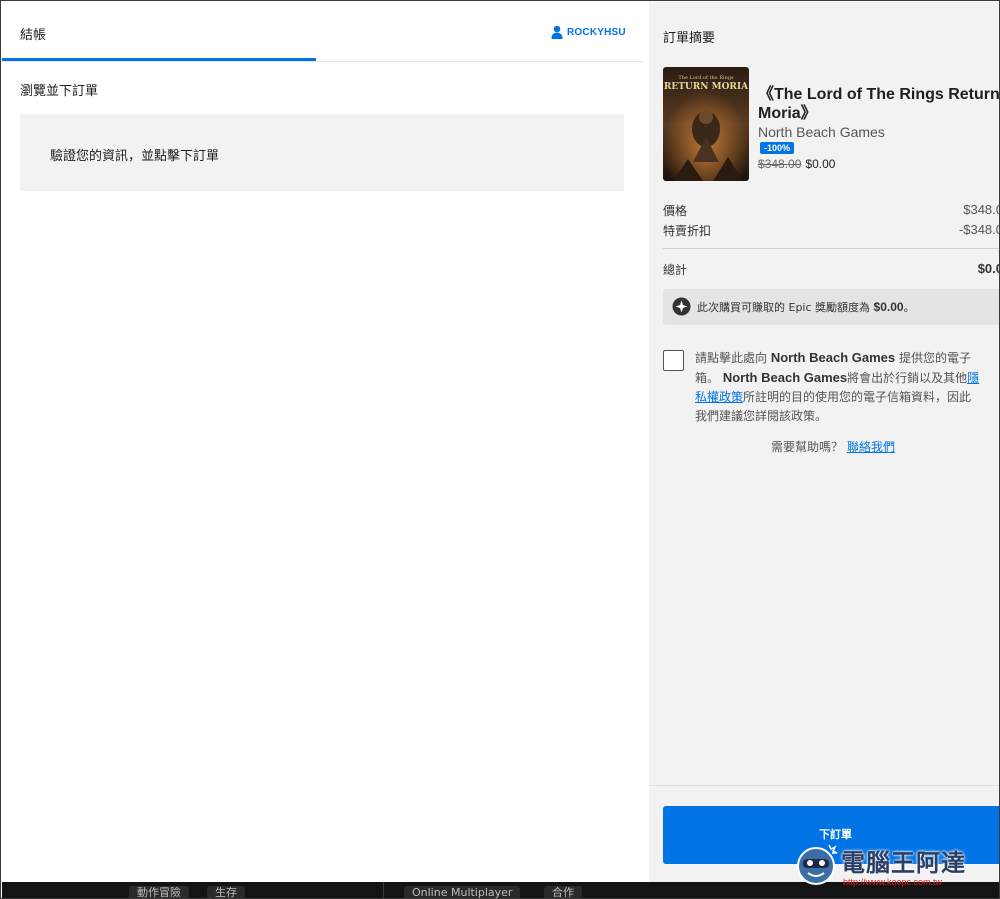 Image resolution: width=1000 pixels, height=899 pixels. Describe the element at coordinates (706, 87) in the screenshot. I see `cover-title-text: RETURN MORIA` at that location.